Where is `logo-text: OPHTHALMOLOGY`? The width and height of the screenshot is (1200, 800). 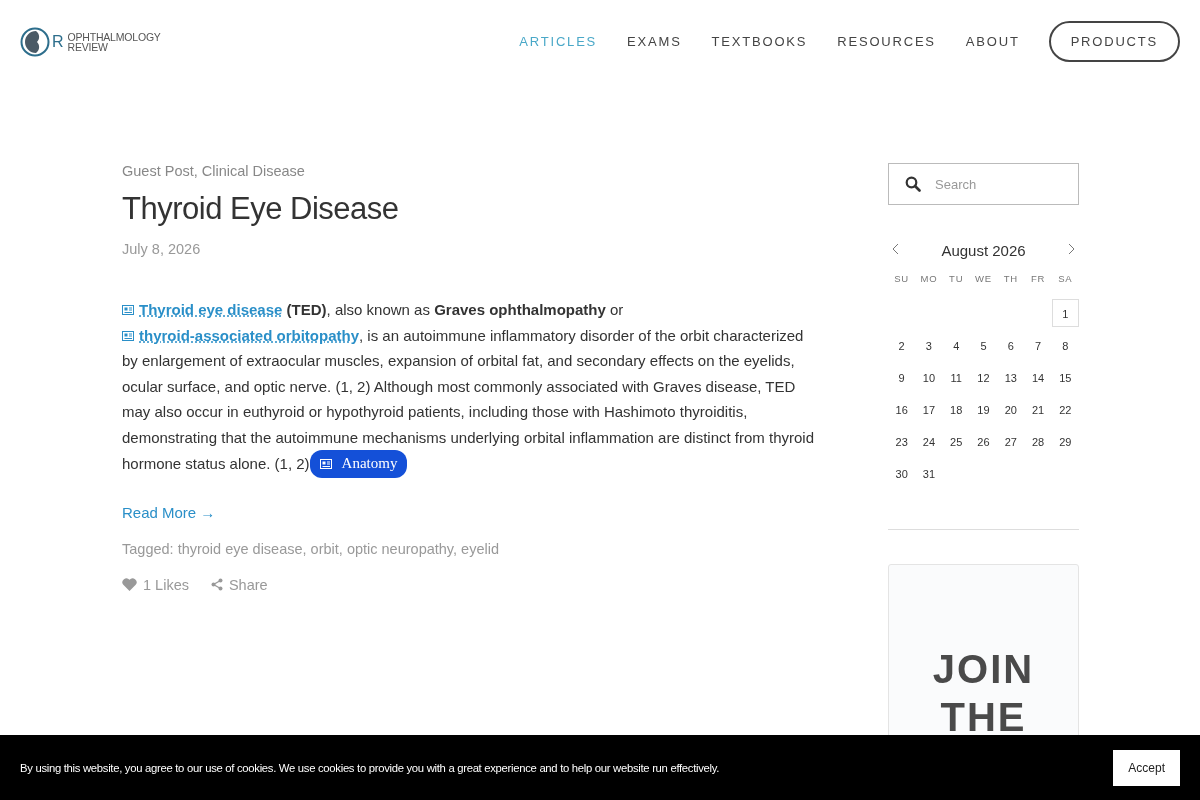 logo-text: OPHTHALMOLOGY is located at coordinates (114, 36).